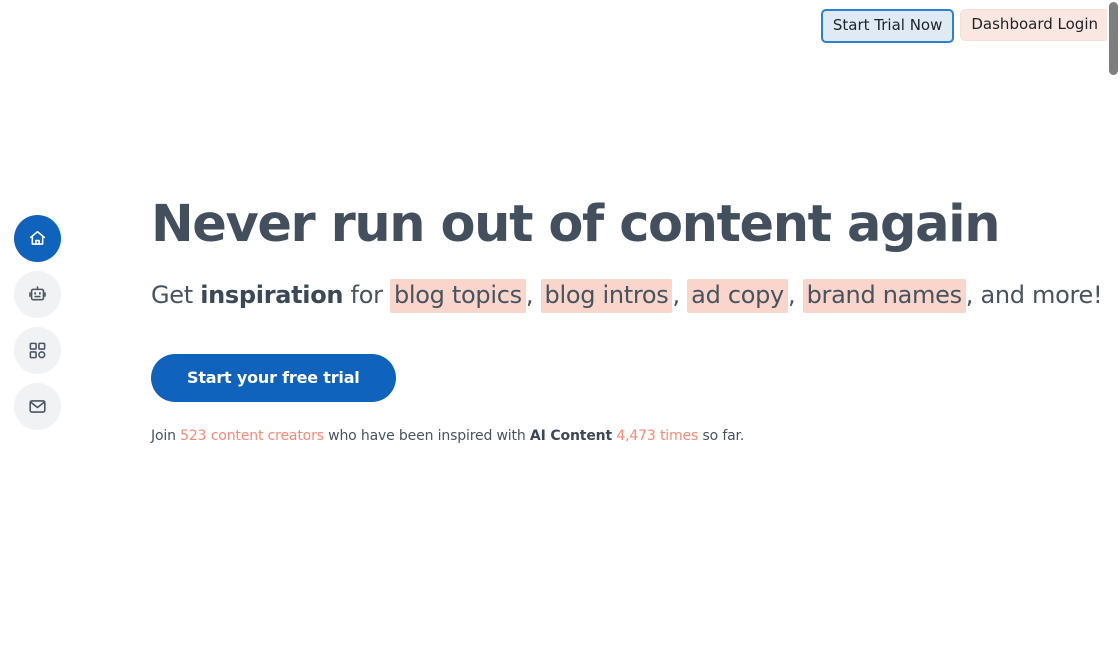 The image size is (1120, 652). Describe the element at coordinates (176, 295) in the screenshot. I see `subhead-lead: Get` at that location.